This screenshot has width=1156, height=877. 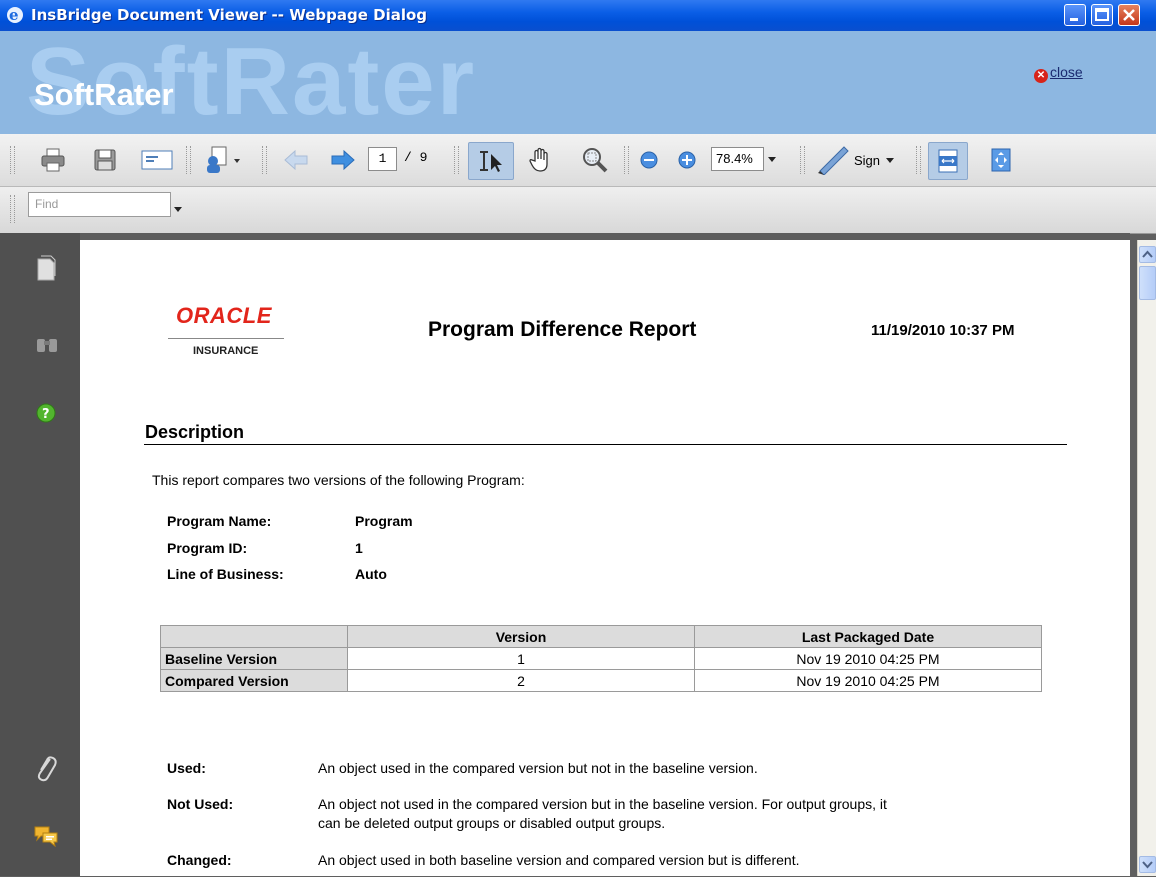 What do you see at coordinates (382, 159) in the screenshot?
I see `page-number-input: 1` at bounding box center [382, 159].